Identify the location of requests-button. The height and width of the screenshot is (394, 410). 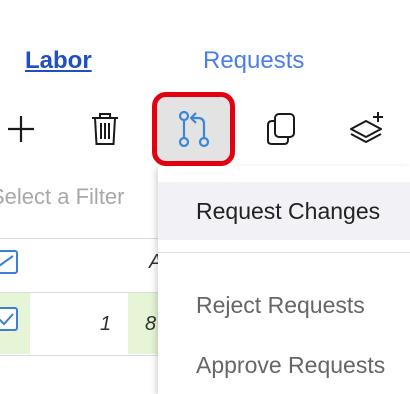
(193, 129).